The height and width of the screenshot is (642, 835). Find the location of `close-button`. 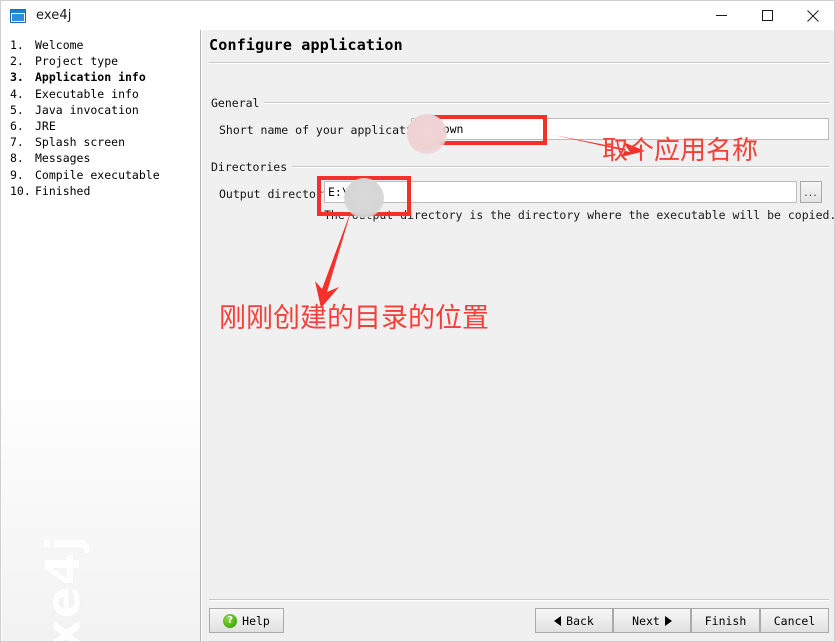

close-button is located at coordinates (812, 15).